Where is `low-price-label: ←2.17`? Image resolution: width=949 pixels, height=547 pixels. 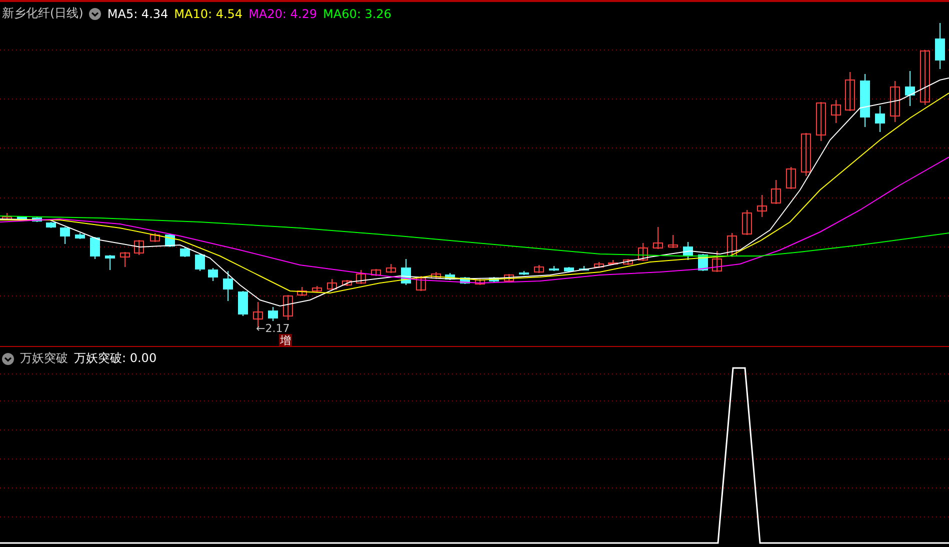 low-price-label: ←2.17 is located at coordinates (273, 328).